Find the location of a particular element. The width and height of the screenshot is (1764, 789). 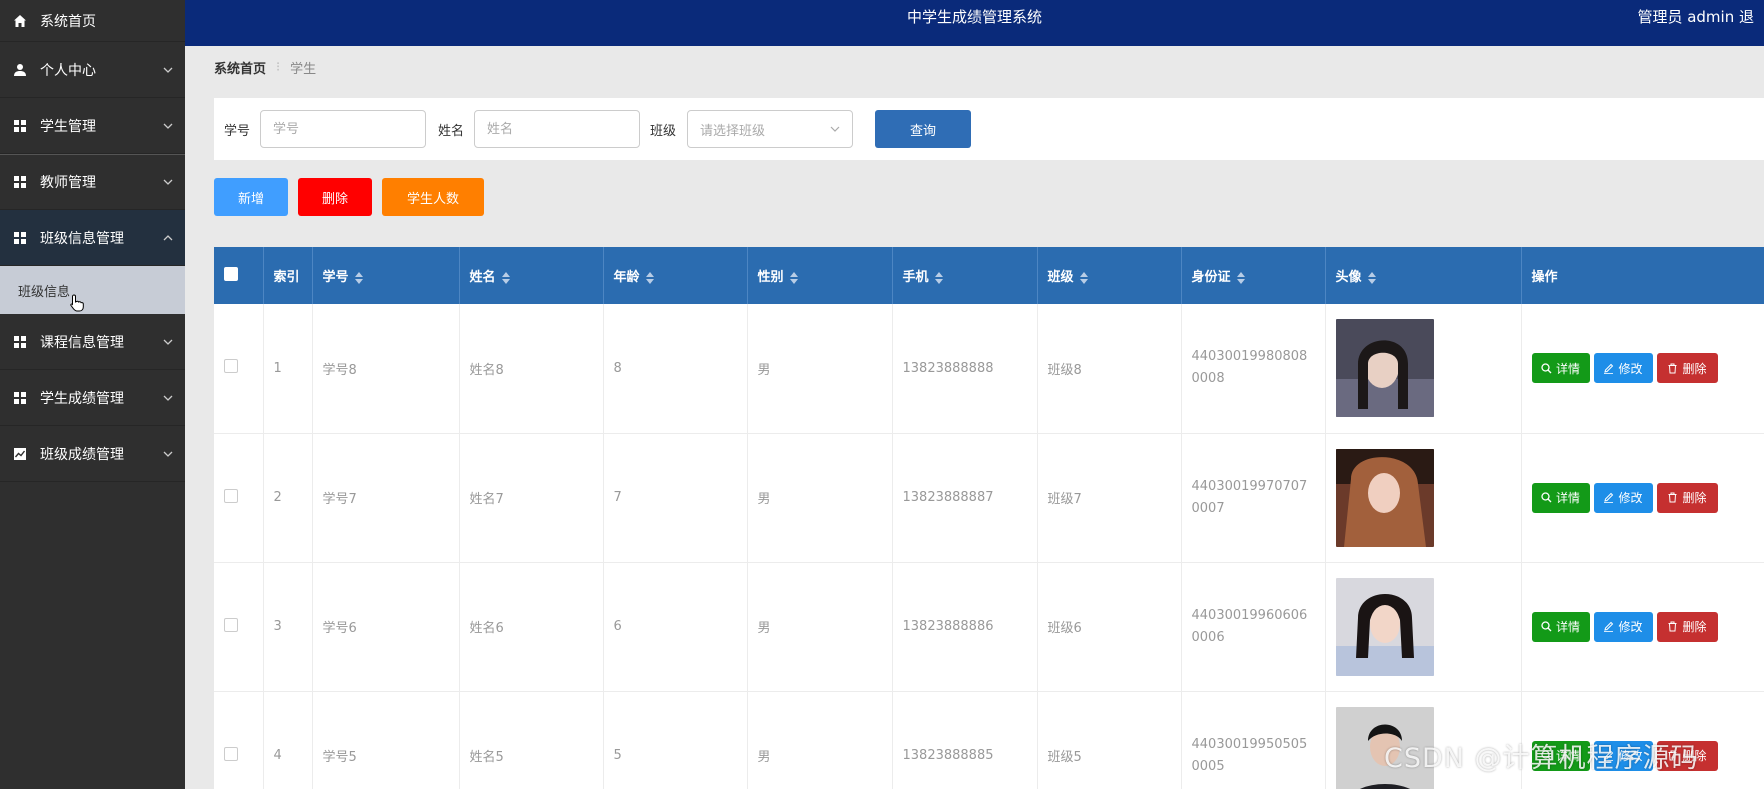

header-id-card: 身份证 is located at coordinates (1253, 275).